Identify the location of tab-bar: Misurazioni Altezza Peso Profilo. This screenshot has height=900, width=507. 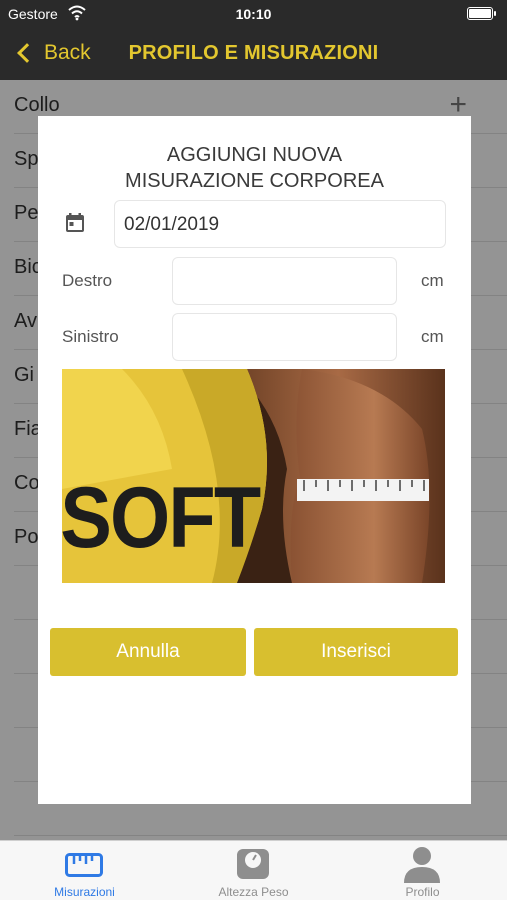
(253, 870).